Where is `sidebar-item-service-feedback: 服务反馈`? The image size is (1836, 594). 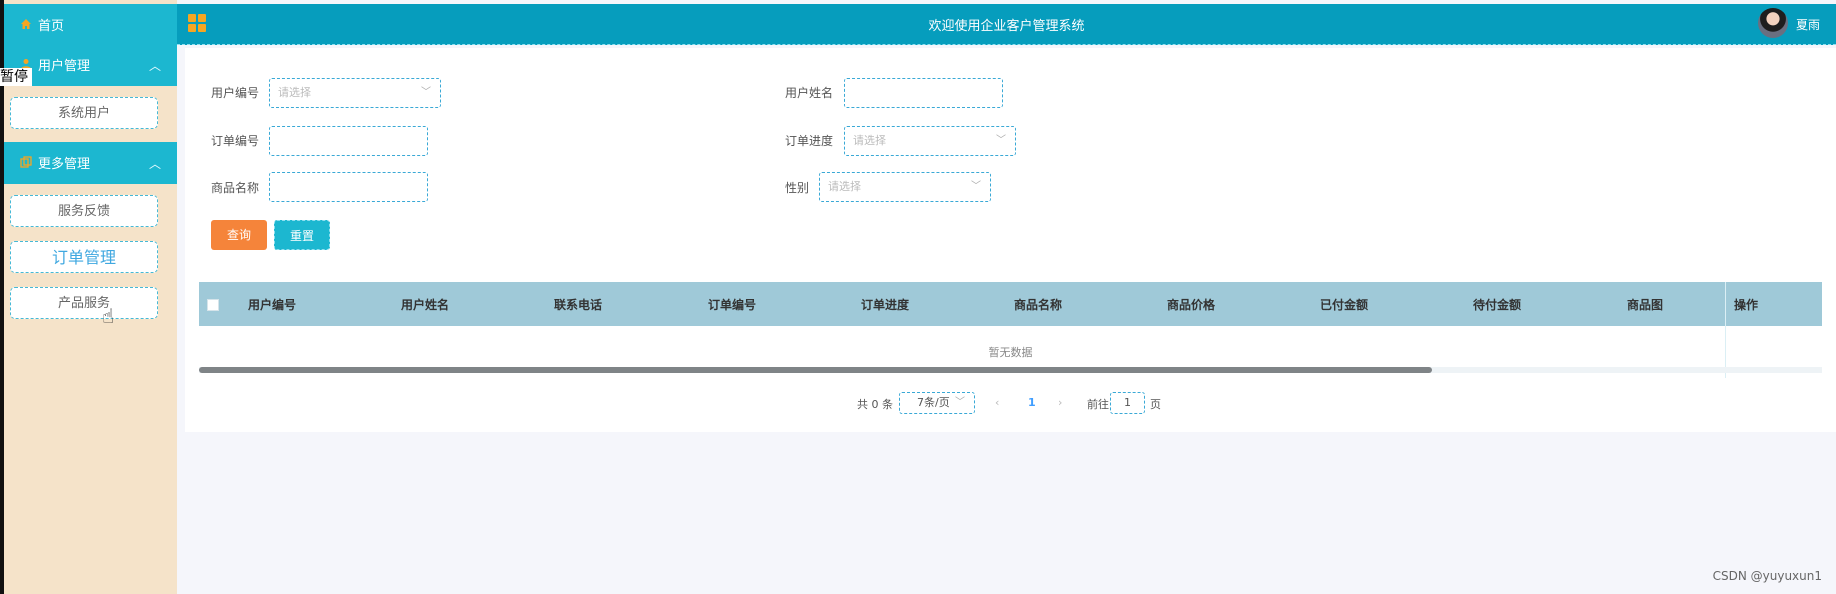
sidebar-item-service-feedback: 服务反馈 is located at coordinates (84, 211).